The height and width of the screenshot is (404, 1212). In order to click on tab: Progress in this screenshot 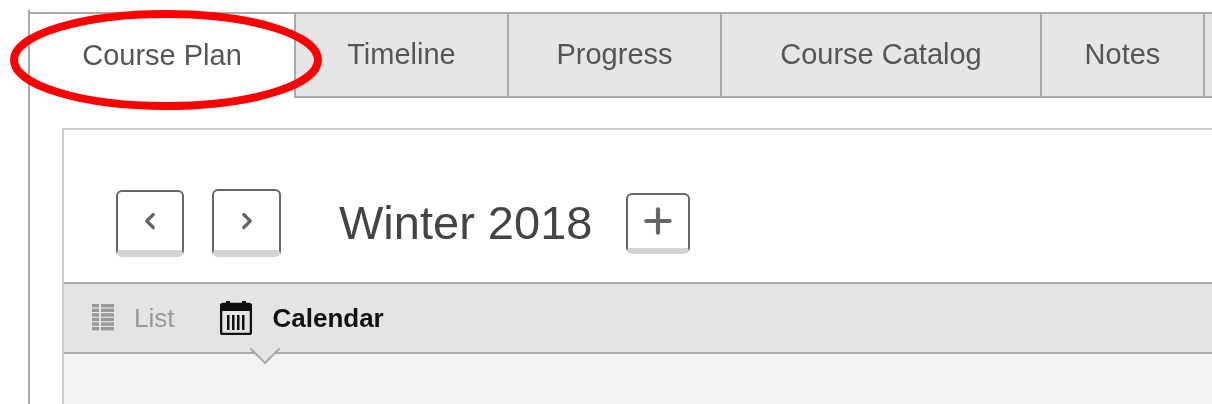, I will do `click(615, 56)`.